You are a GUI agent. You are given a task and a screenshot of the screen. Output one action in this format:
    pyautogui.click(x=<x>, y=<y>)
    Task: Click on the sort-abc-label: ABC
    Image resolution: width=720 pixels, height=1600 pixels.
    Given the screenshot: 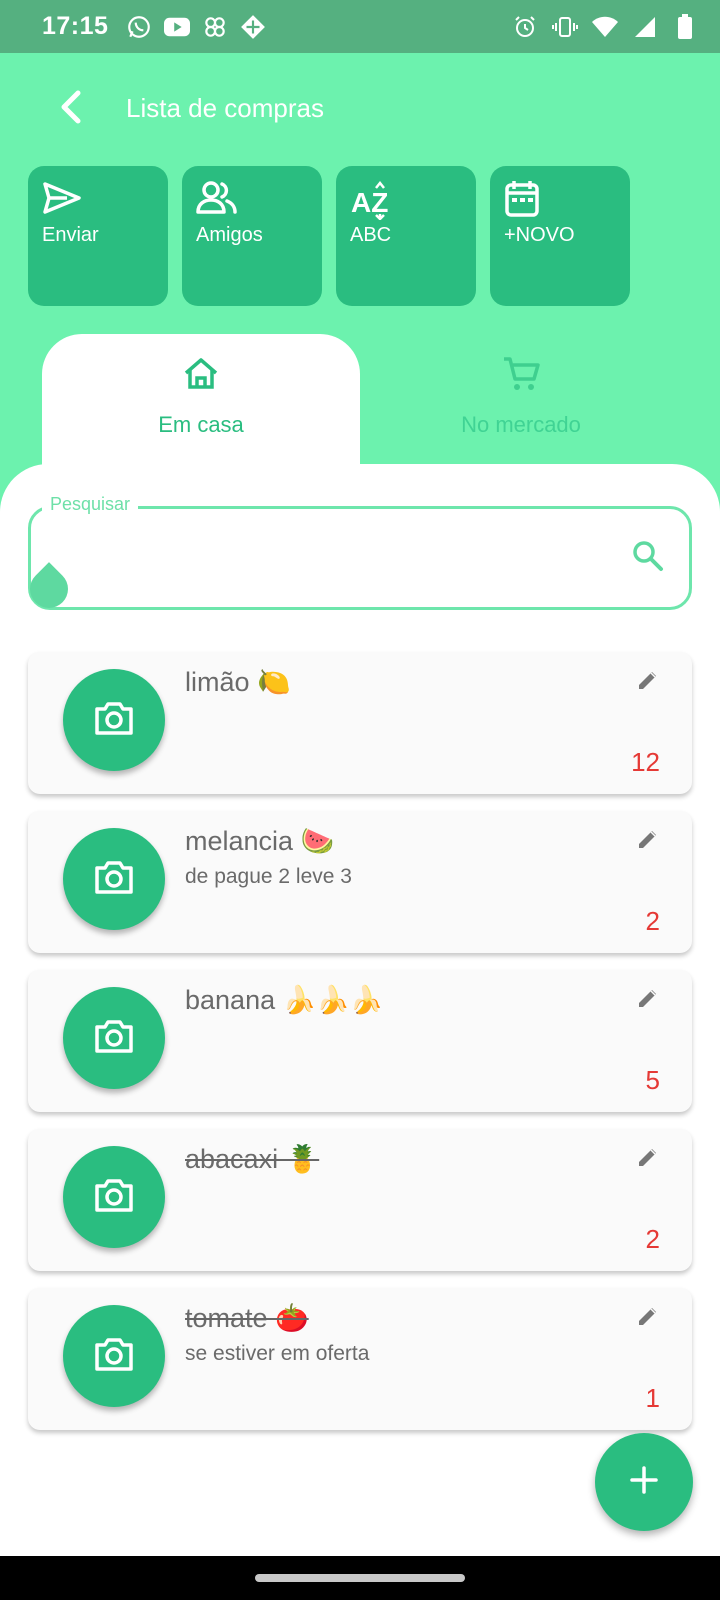 What is the action you would take?
    pyautogui.click(x=371, y=235)
    